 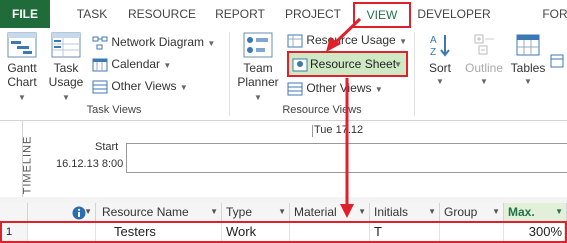 I want to click on network-diagram-icon, so click(x=100, y=43).